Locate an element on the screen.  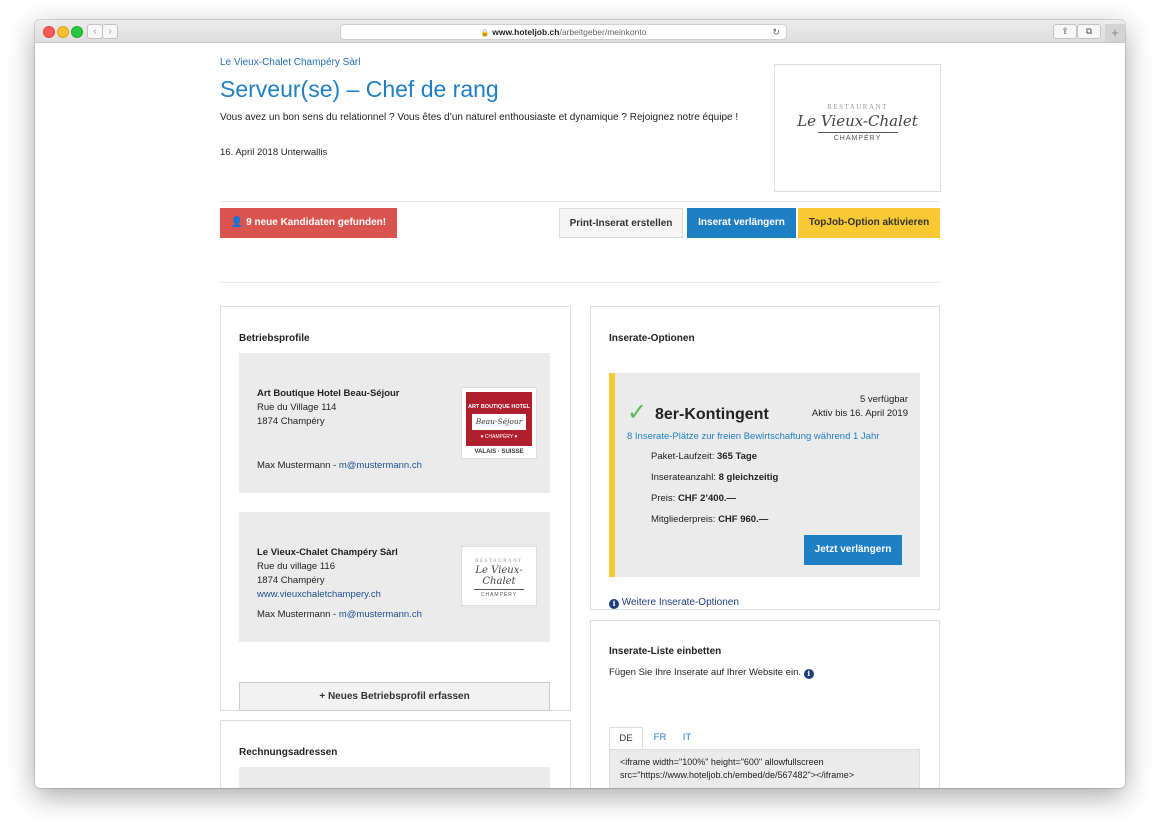
profile-name: Le Vieux-Chalet Champéry Sàrl is located at coordinates (327, 552).